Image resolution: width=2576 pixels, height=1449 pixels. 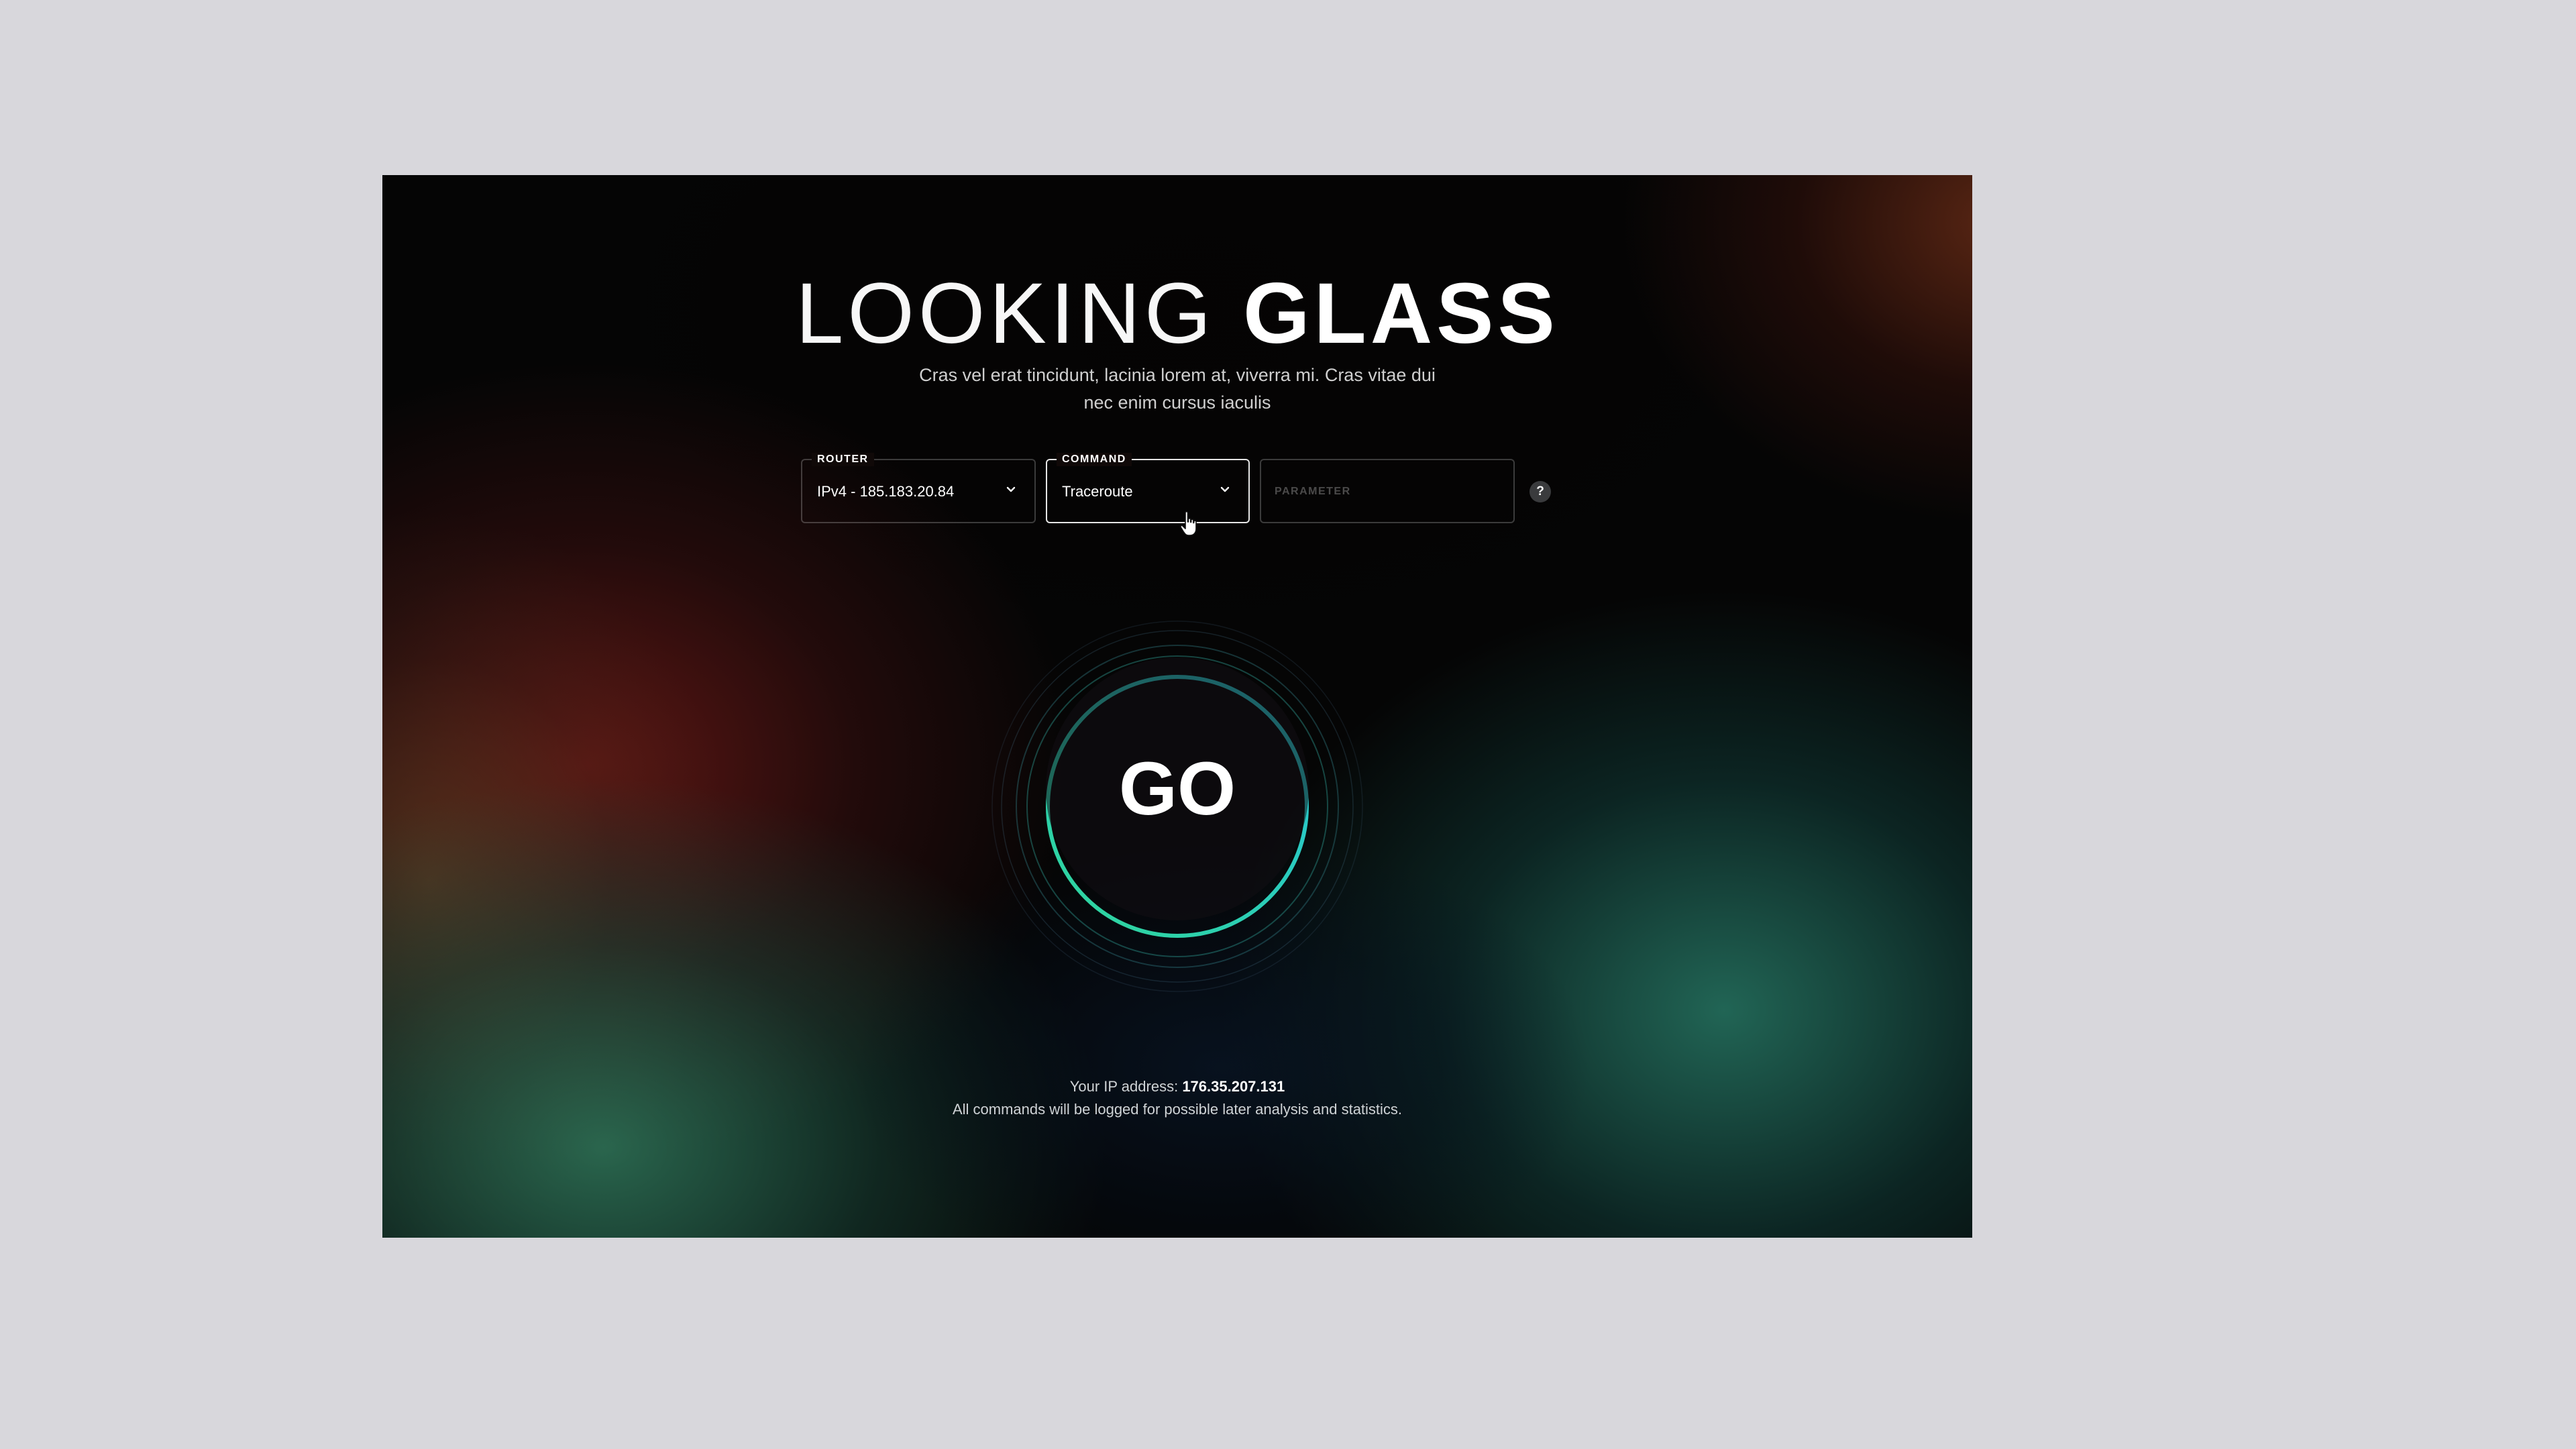 What do you see at coordinates (1097, 491) in the screenshot?
I see `command-value: Traceroute` at bounding box center [1097, 491].